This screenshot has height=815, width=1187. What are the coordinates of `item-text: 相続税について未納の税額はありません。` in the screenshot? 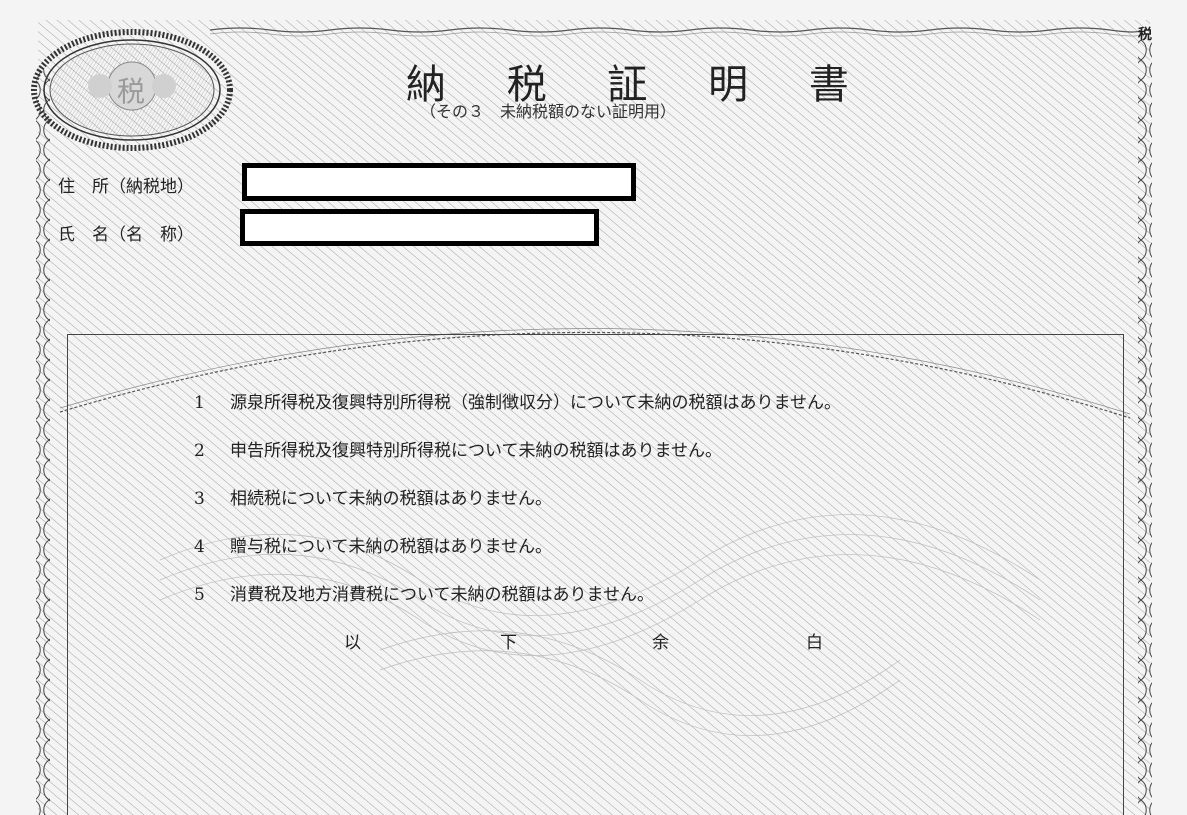 It's located at (391, 499).